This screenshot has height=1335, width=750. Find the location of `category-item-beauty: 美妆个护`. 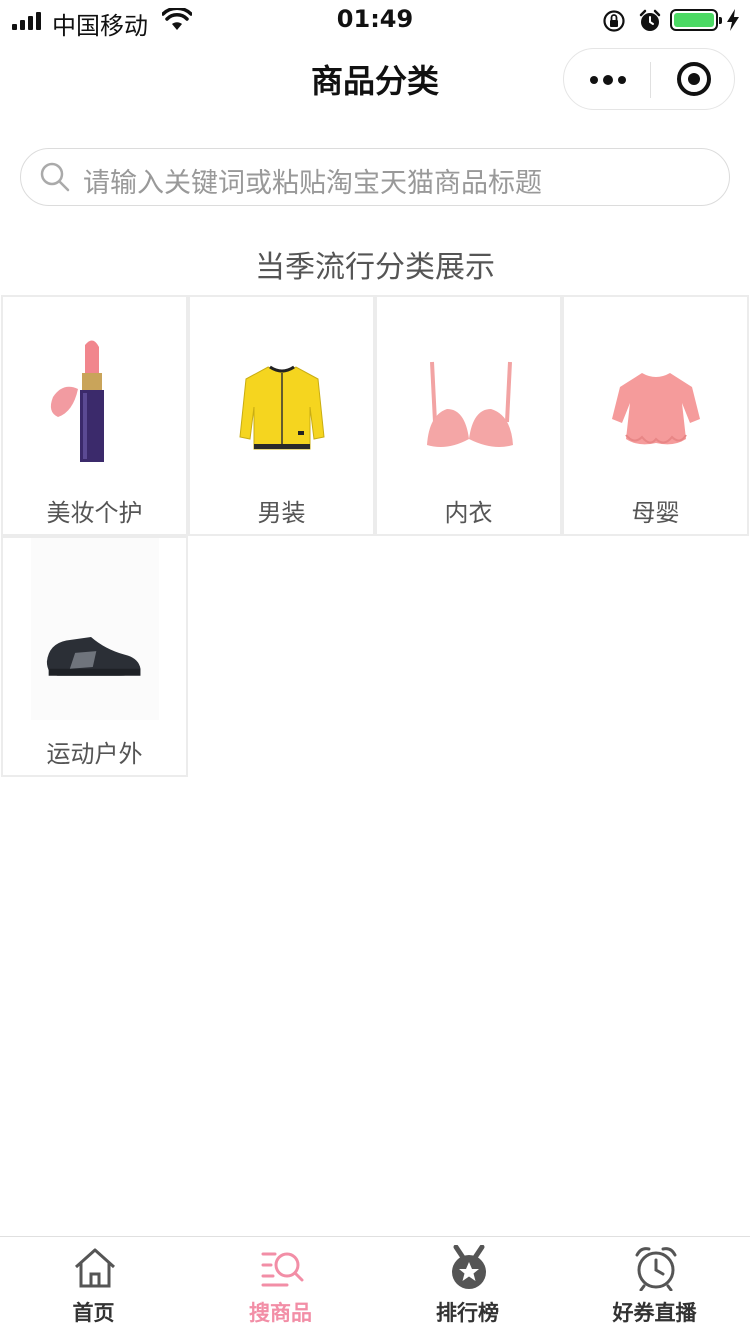

category-item-beauty: 美妆个护 is located at coordinates (94, 415).